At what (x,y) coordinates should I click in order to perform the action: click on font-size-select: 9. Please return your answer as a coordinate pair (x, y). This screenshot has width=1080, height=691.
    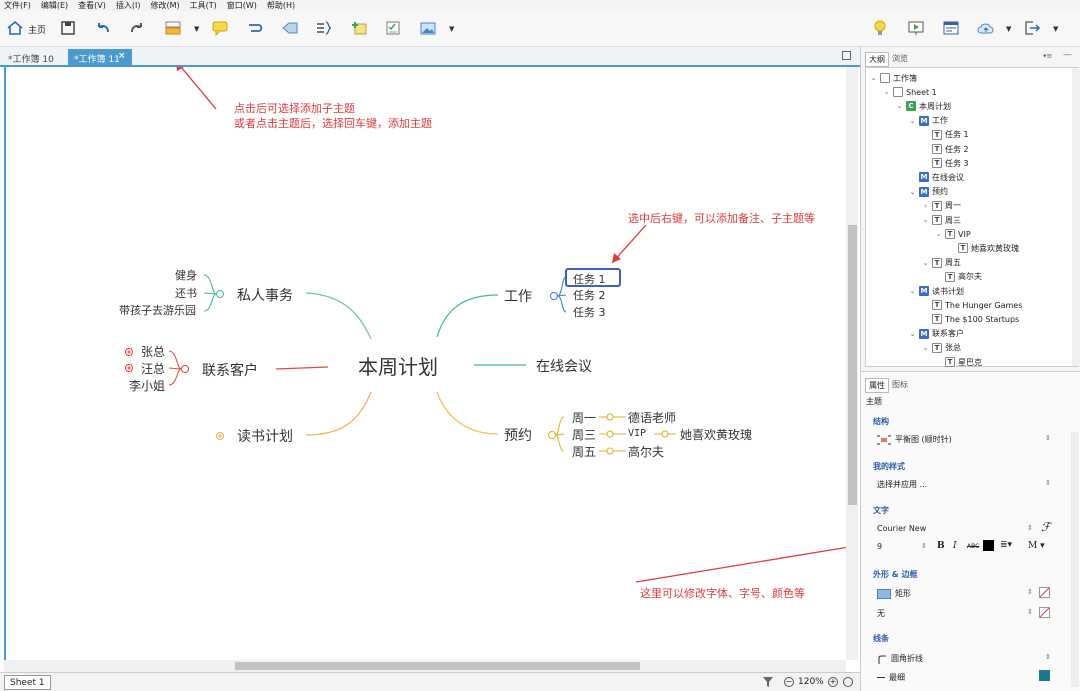
    Looking at the image, I should click on (879, 546).